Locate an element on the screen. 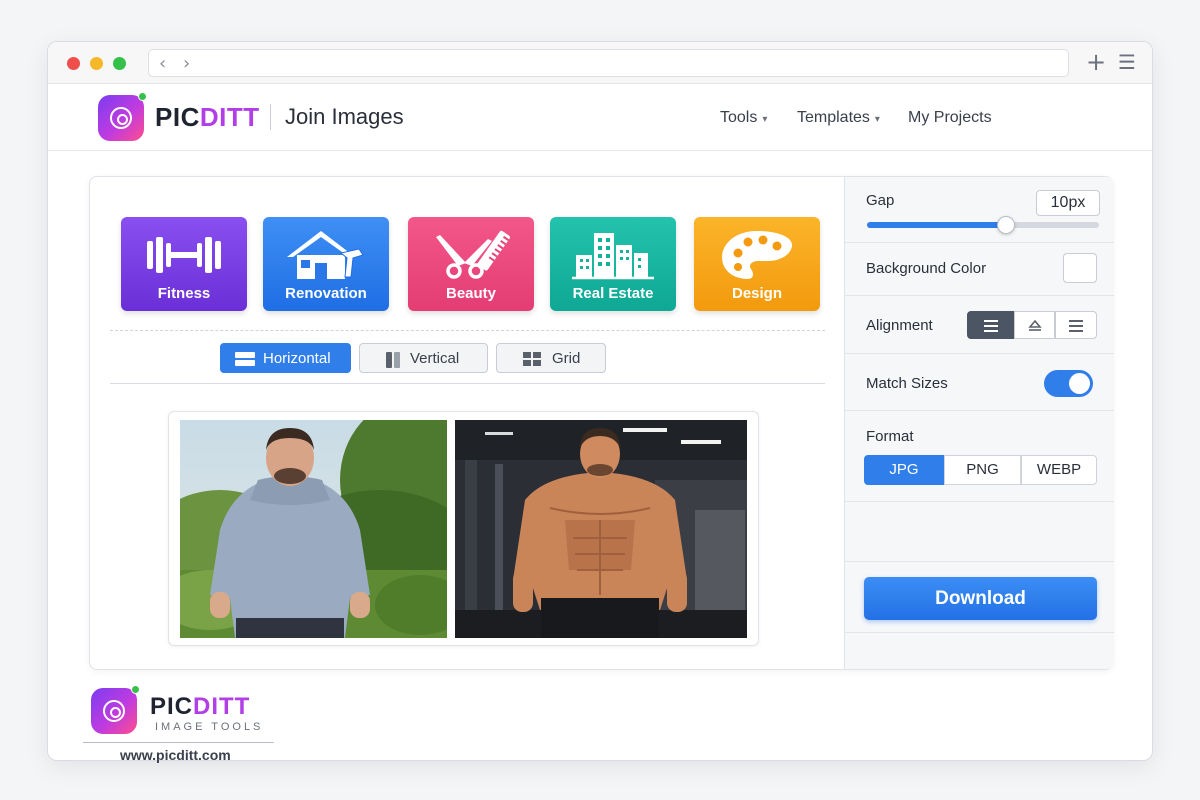 Image resolution: width=1200 pixels, height=800 pixels. layout-grid-button: Grid is located at coordinates (551, 358).